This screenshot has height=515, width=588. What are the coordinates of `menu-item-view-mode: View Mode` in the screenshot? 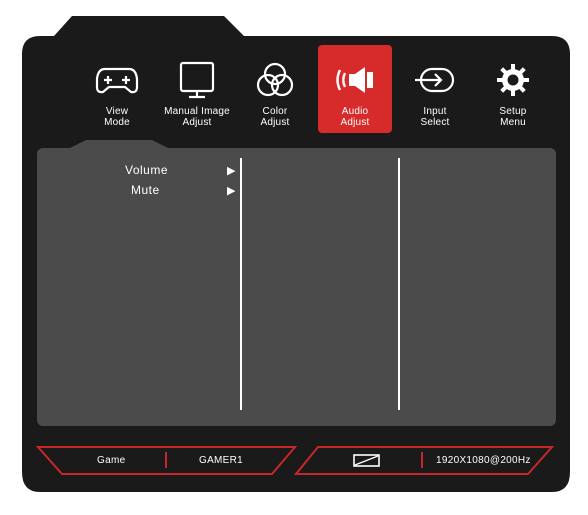 It's located at (117, 89).